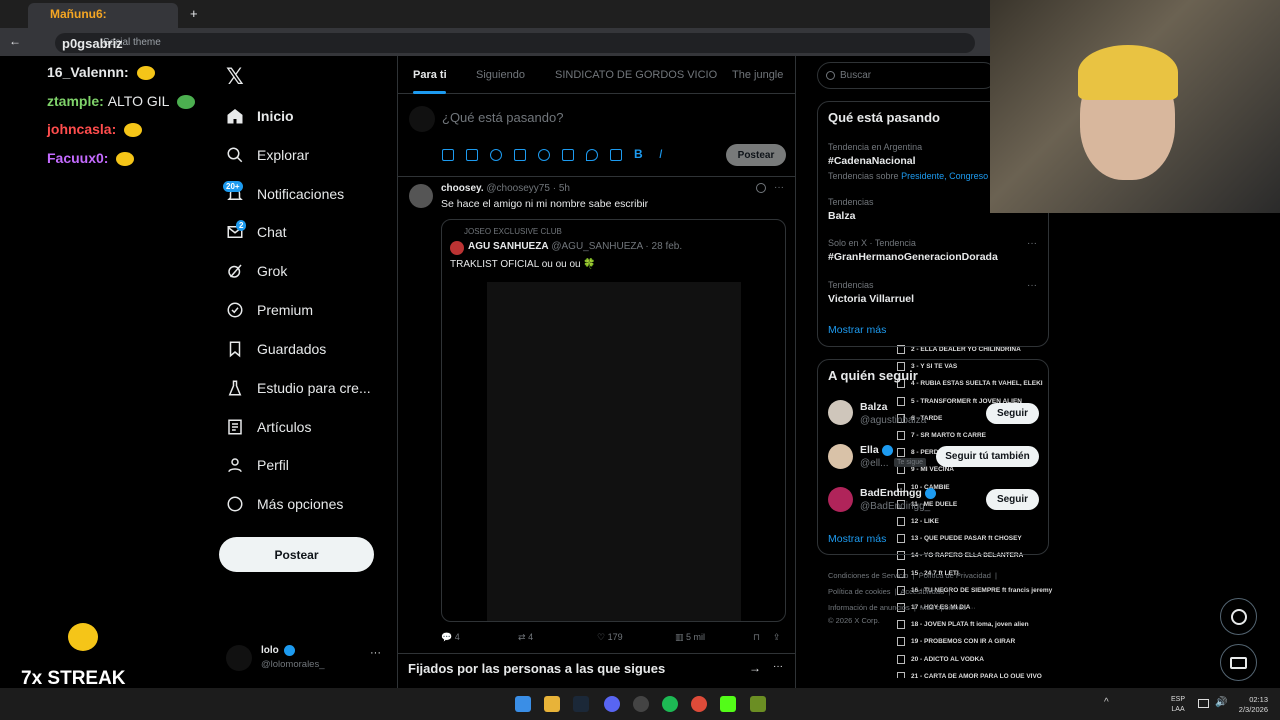  What do you see at coordinates (641, 704) in the screenshot?
I see `obs-icon` at bounding box center [641, 704].